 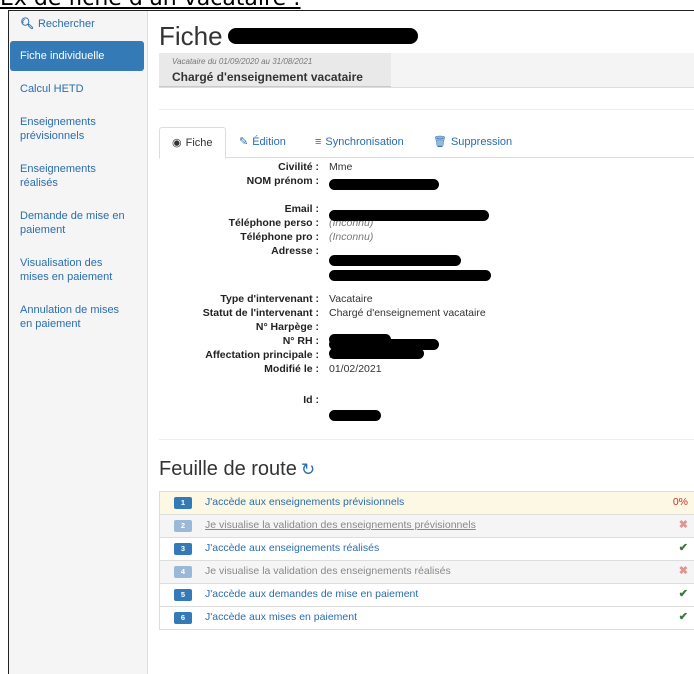 I want to click on step-number: 6, so click(x=183, y=618).